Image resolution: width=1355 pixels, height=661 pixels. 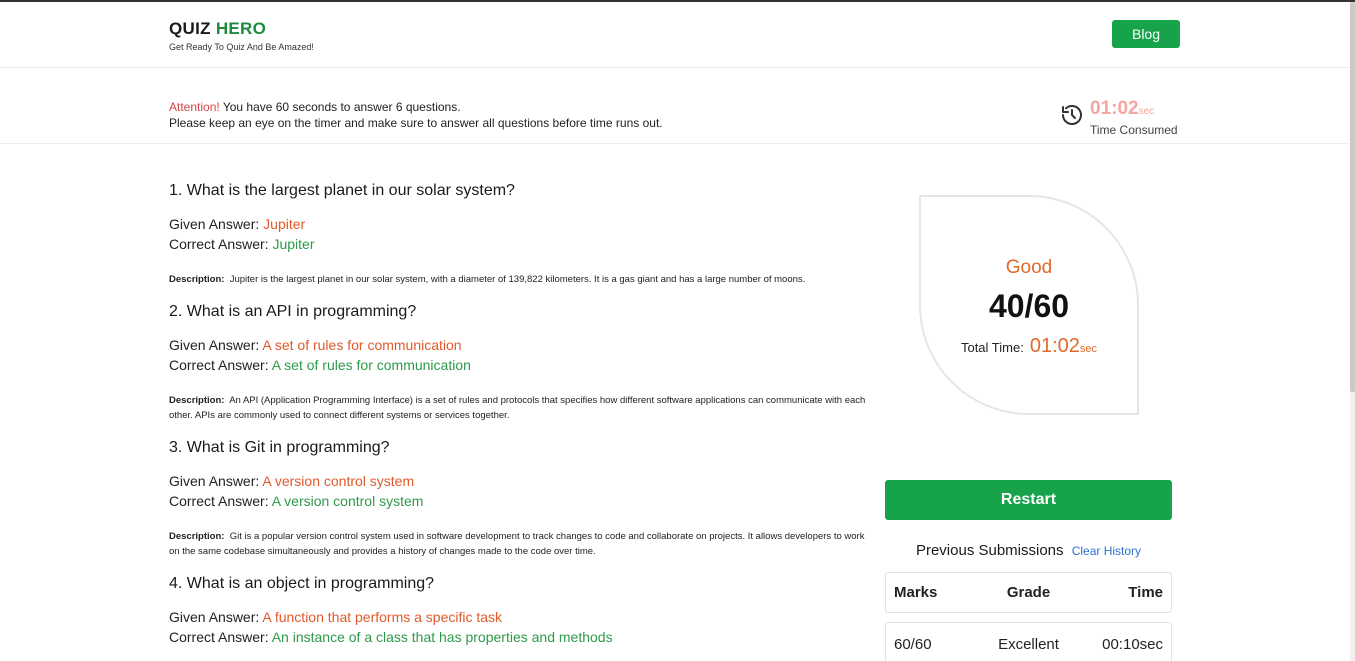 I want to click on total-time-value-text: 01:02, so click(x=1054, y=346).